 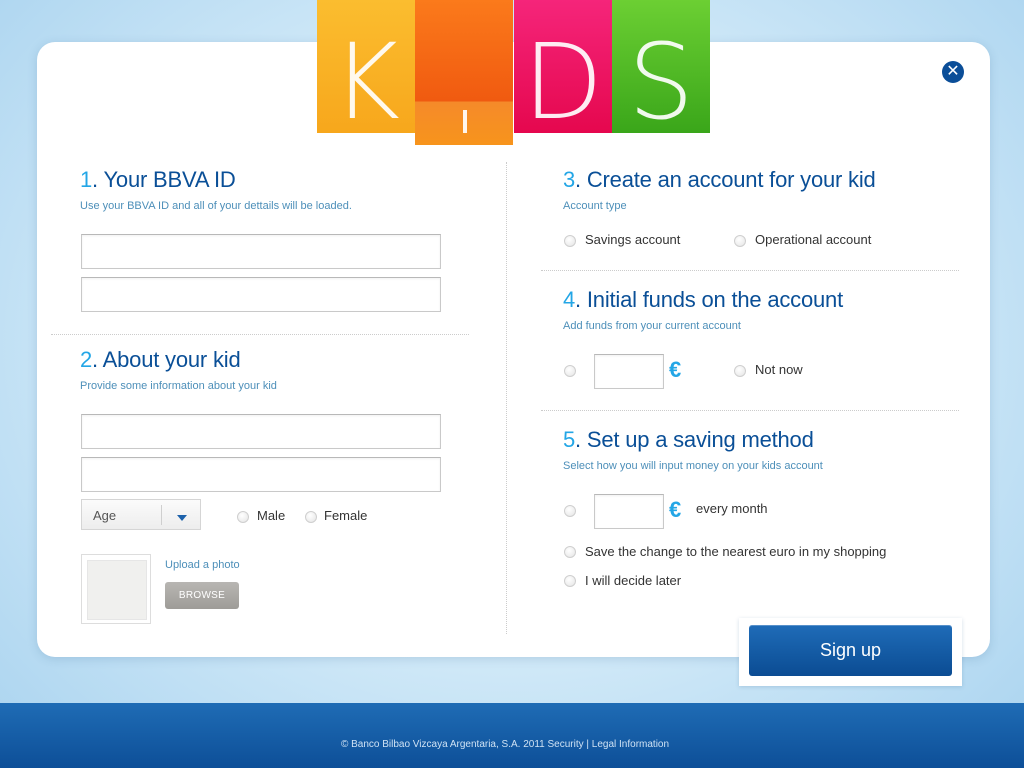 I want to click on photo-placeholder, so click(x=116, y=589).